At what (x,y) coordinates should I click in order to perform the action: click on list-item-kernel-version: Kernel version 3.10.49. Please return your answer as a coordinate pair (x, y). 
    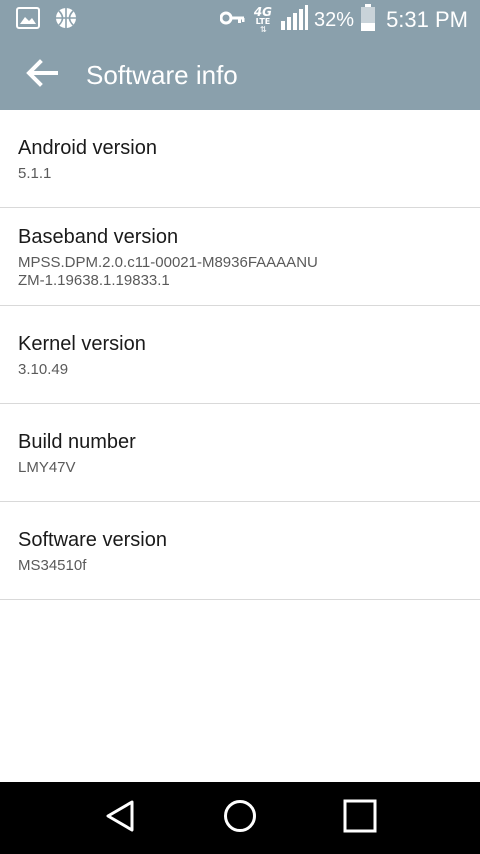
    Looking at the image, I should click on (240, 355).